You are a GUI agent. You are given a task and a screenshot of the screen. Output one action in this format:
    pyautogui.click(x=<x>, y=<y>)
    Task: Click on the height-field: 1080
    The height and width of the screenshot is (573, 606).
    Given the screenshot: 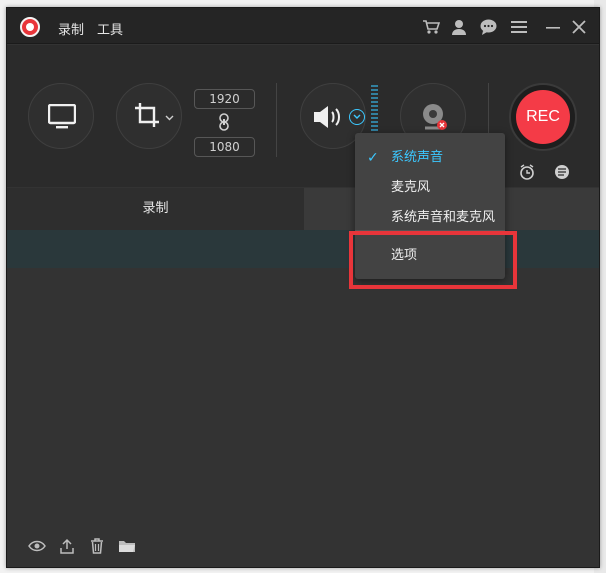 What is the action you would take?
    pyautogui.click(x=224, y=147)
    